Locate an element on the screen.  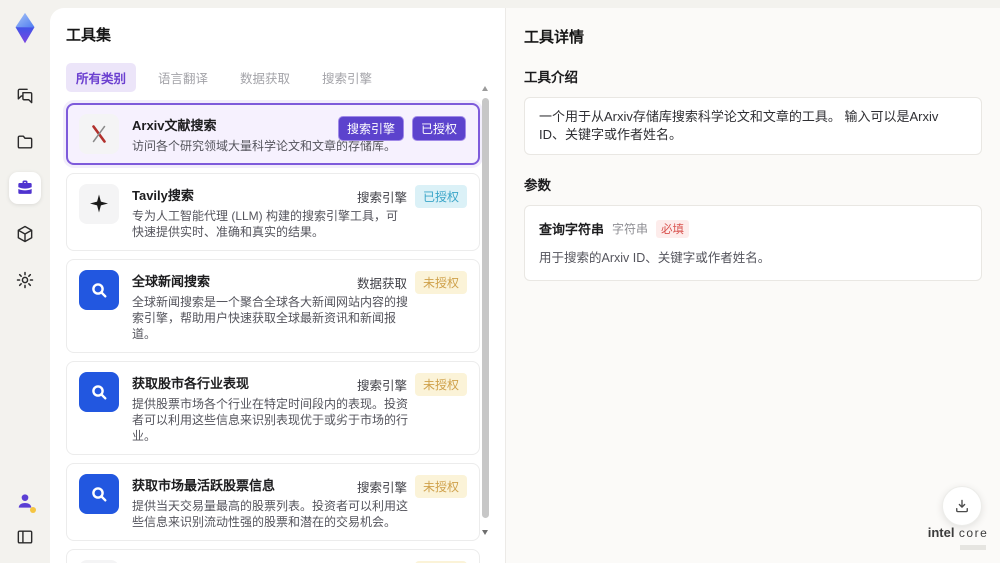
tool-card-regional-news: 万维地区新闻查询 查询具体行政区划内的新闻，快速了解各地新闻动 搜索引擎 未授权 is located at coordinates (273, 556).